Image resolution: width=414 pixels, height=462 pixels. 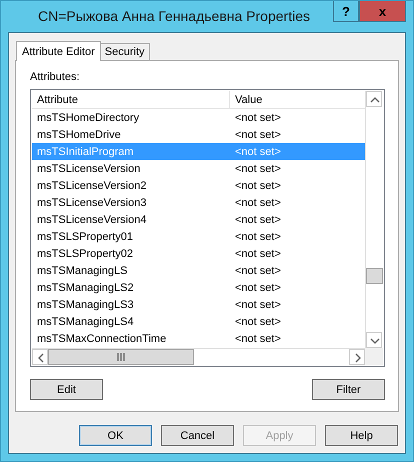 What do you see at coordinates (198, 168) in the screenshot?
I see `attribute-row: msTSLicenseVersion <not set>` at bounding box center [198, 168].